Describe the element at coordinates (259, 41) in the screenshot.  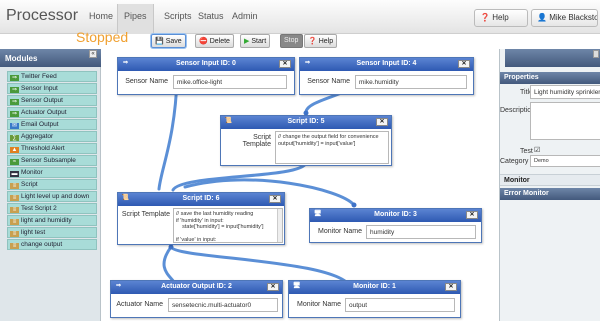
I see `start-label: Start` at that location.